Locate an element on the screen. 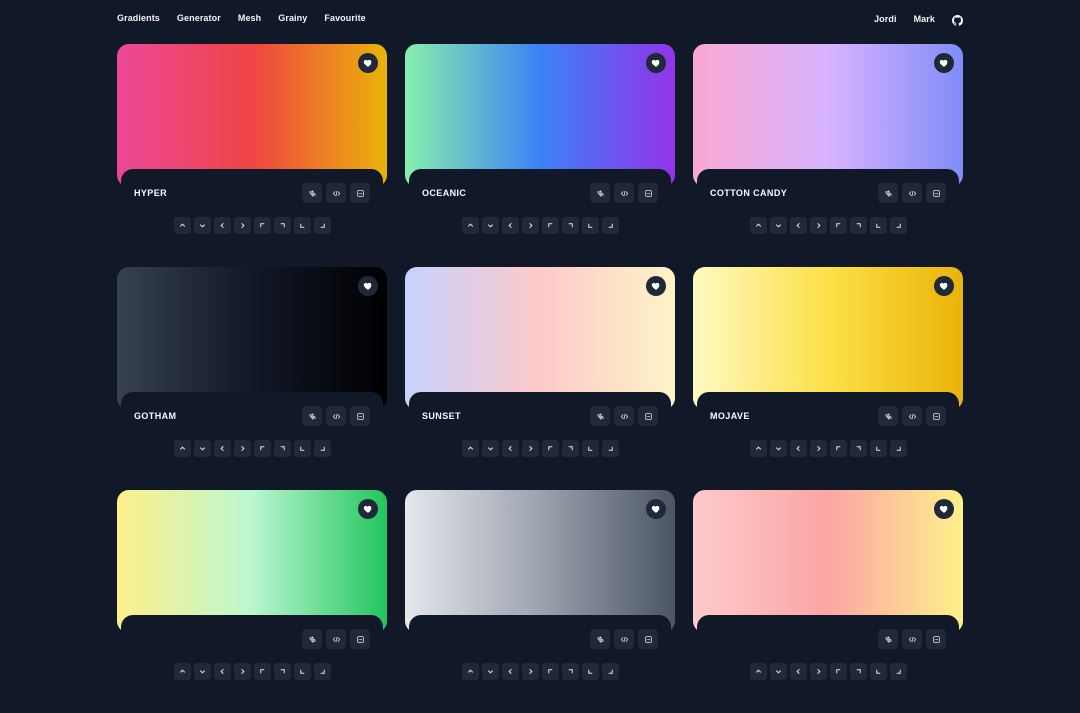 Image resolution: width=1080 pixels, height=713 pixels. nav-gradients: Gradients is located at coordinates (138, 18).